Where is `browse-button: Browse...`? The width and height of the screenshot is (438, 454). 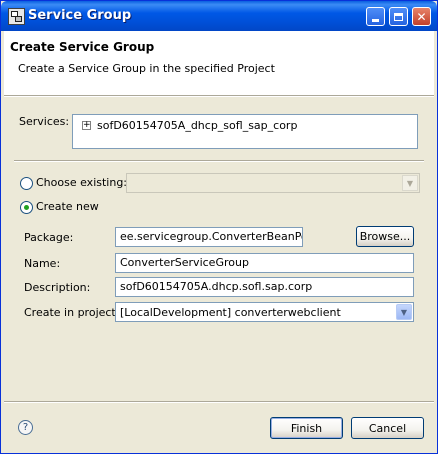
browse-button: Browse... is located at coordinates (385, 236).